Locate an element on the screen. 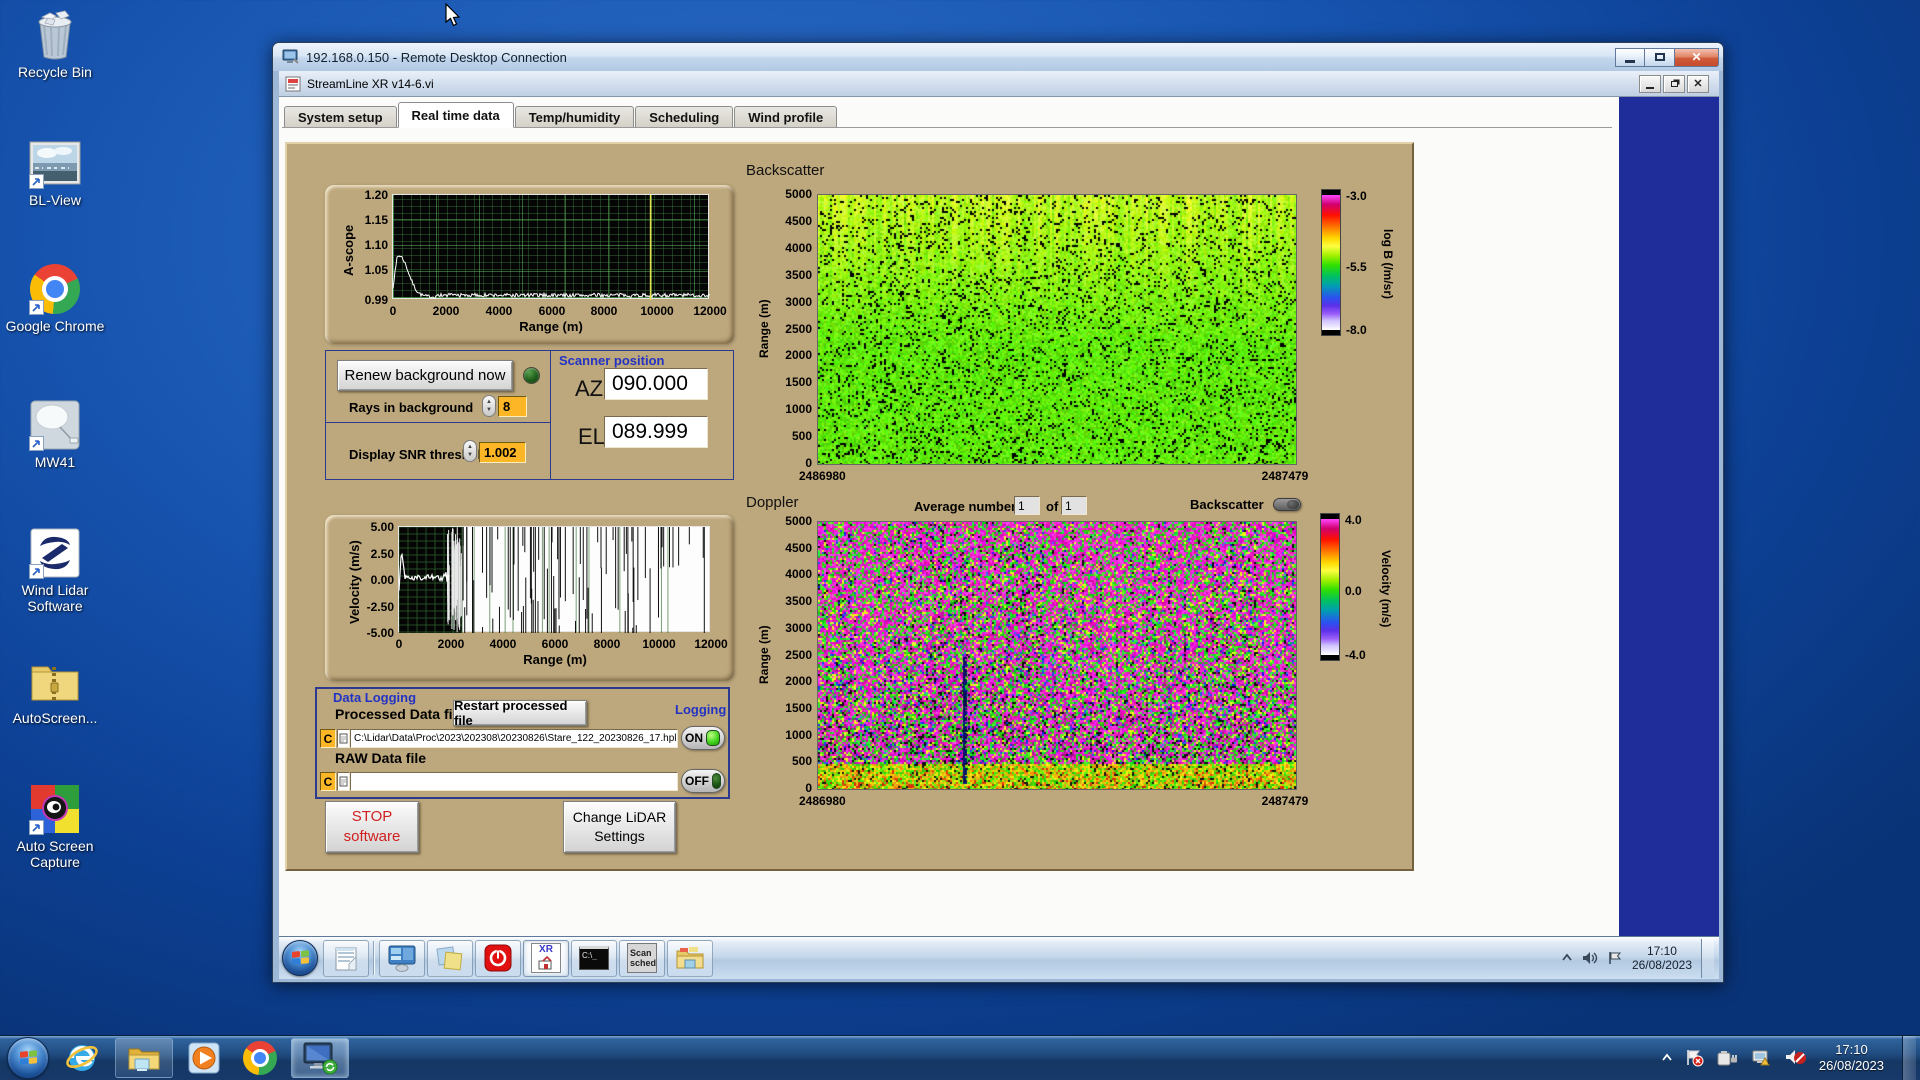  axis-tick-label: 10000 is located at coordinates (659, 644).